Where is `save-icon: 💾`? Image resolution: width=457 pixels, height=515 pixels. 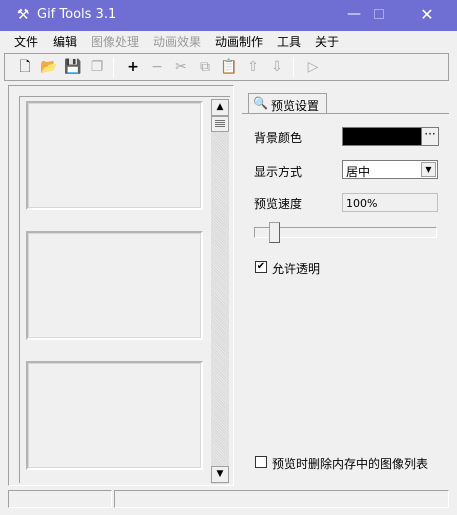
save-icon: 💾 is located at coordinates (73, 67).